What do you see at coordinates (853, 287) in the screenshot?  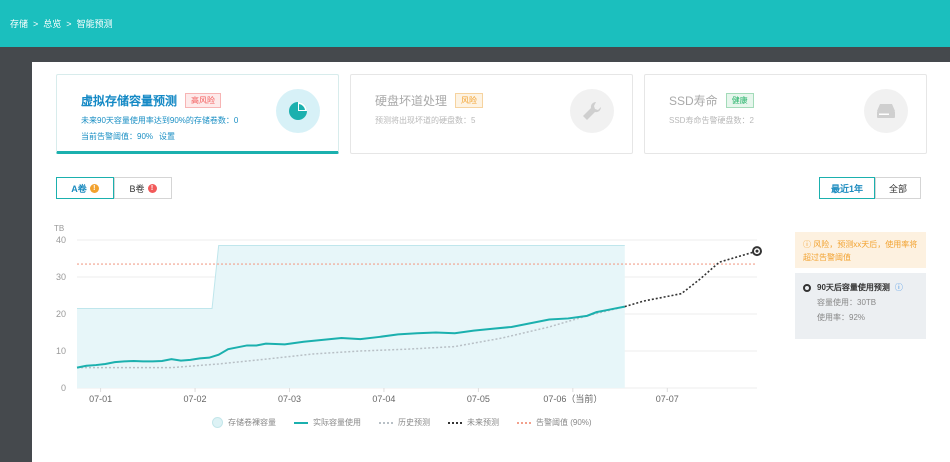 I see `prediction-title: 90天后容量使用预测` at bounding box center [853, 287].